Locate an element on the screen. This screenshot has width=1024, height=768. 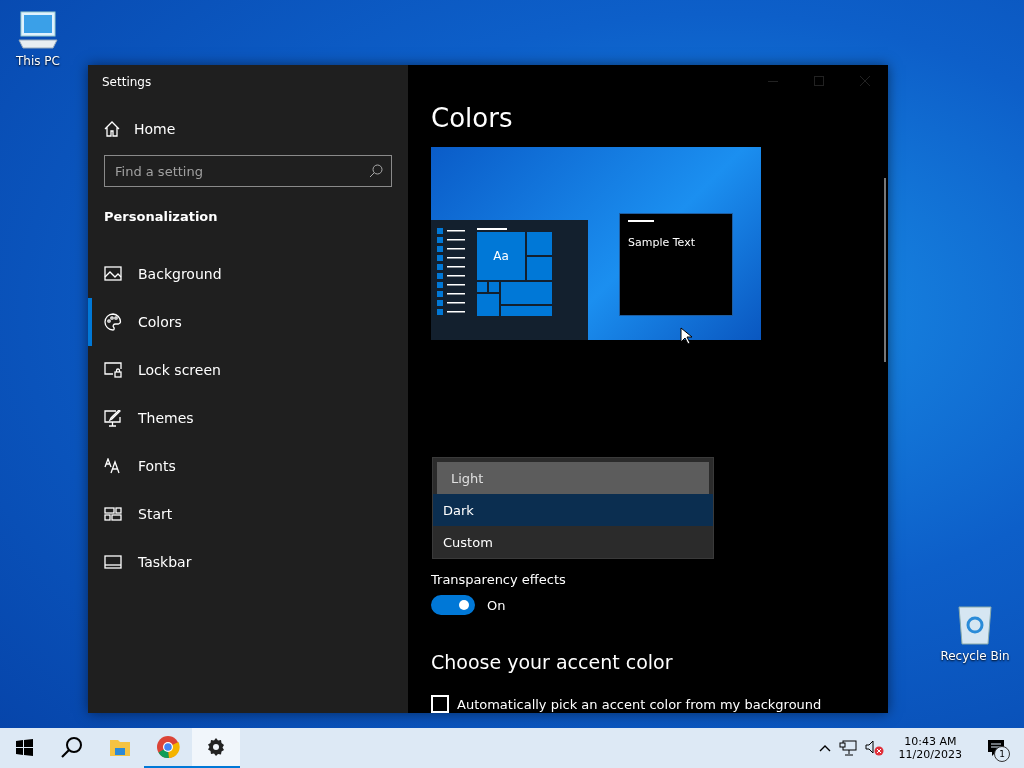
scrollbar is located at coordinates (885, 270).